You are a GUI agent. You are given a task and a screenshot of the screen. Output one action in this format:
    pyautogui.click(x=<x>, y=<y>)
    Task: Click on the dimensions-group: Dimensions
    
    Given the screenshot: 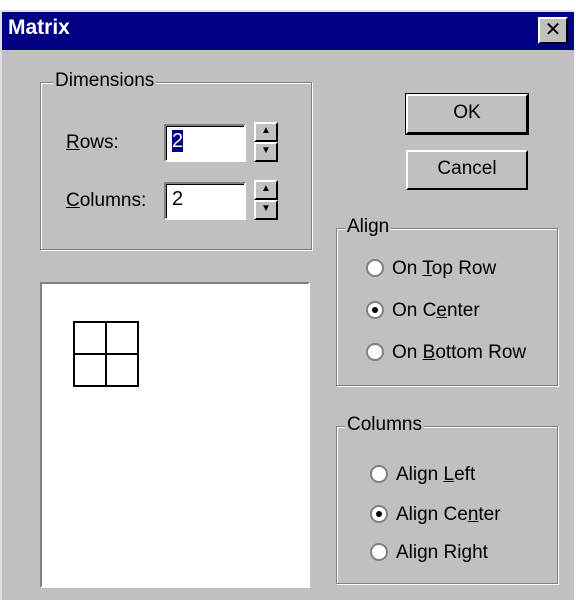 What is the action you would take?
    pyautogui.click(x=176, y=160)
    